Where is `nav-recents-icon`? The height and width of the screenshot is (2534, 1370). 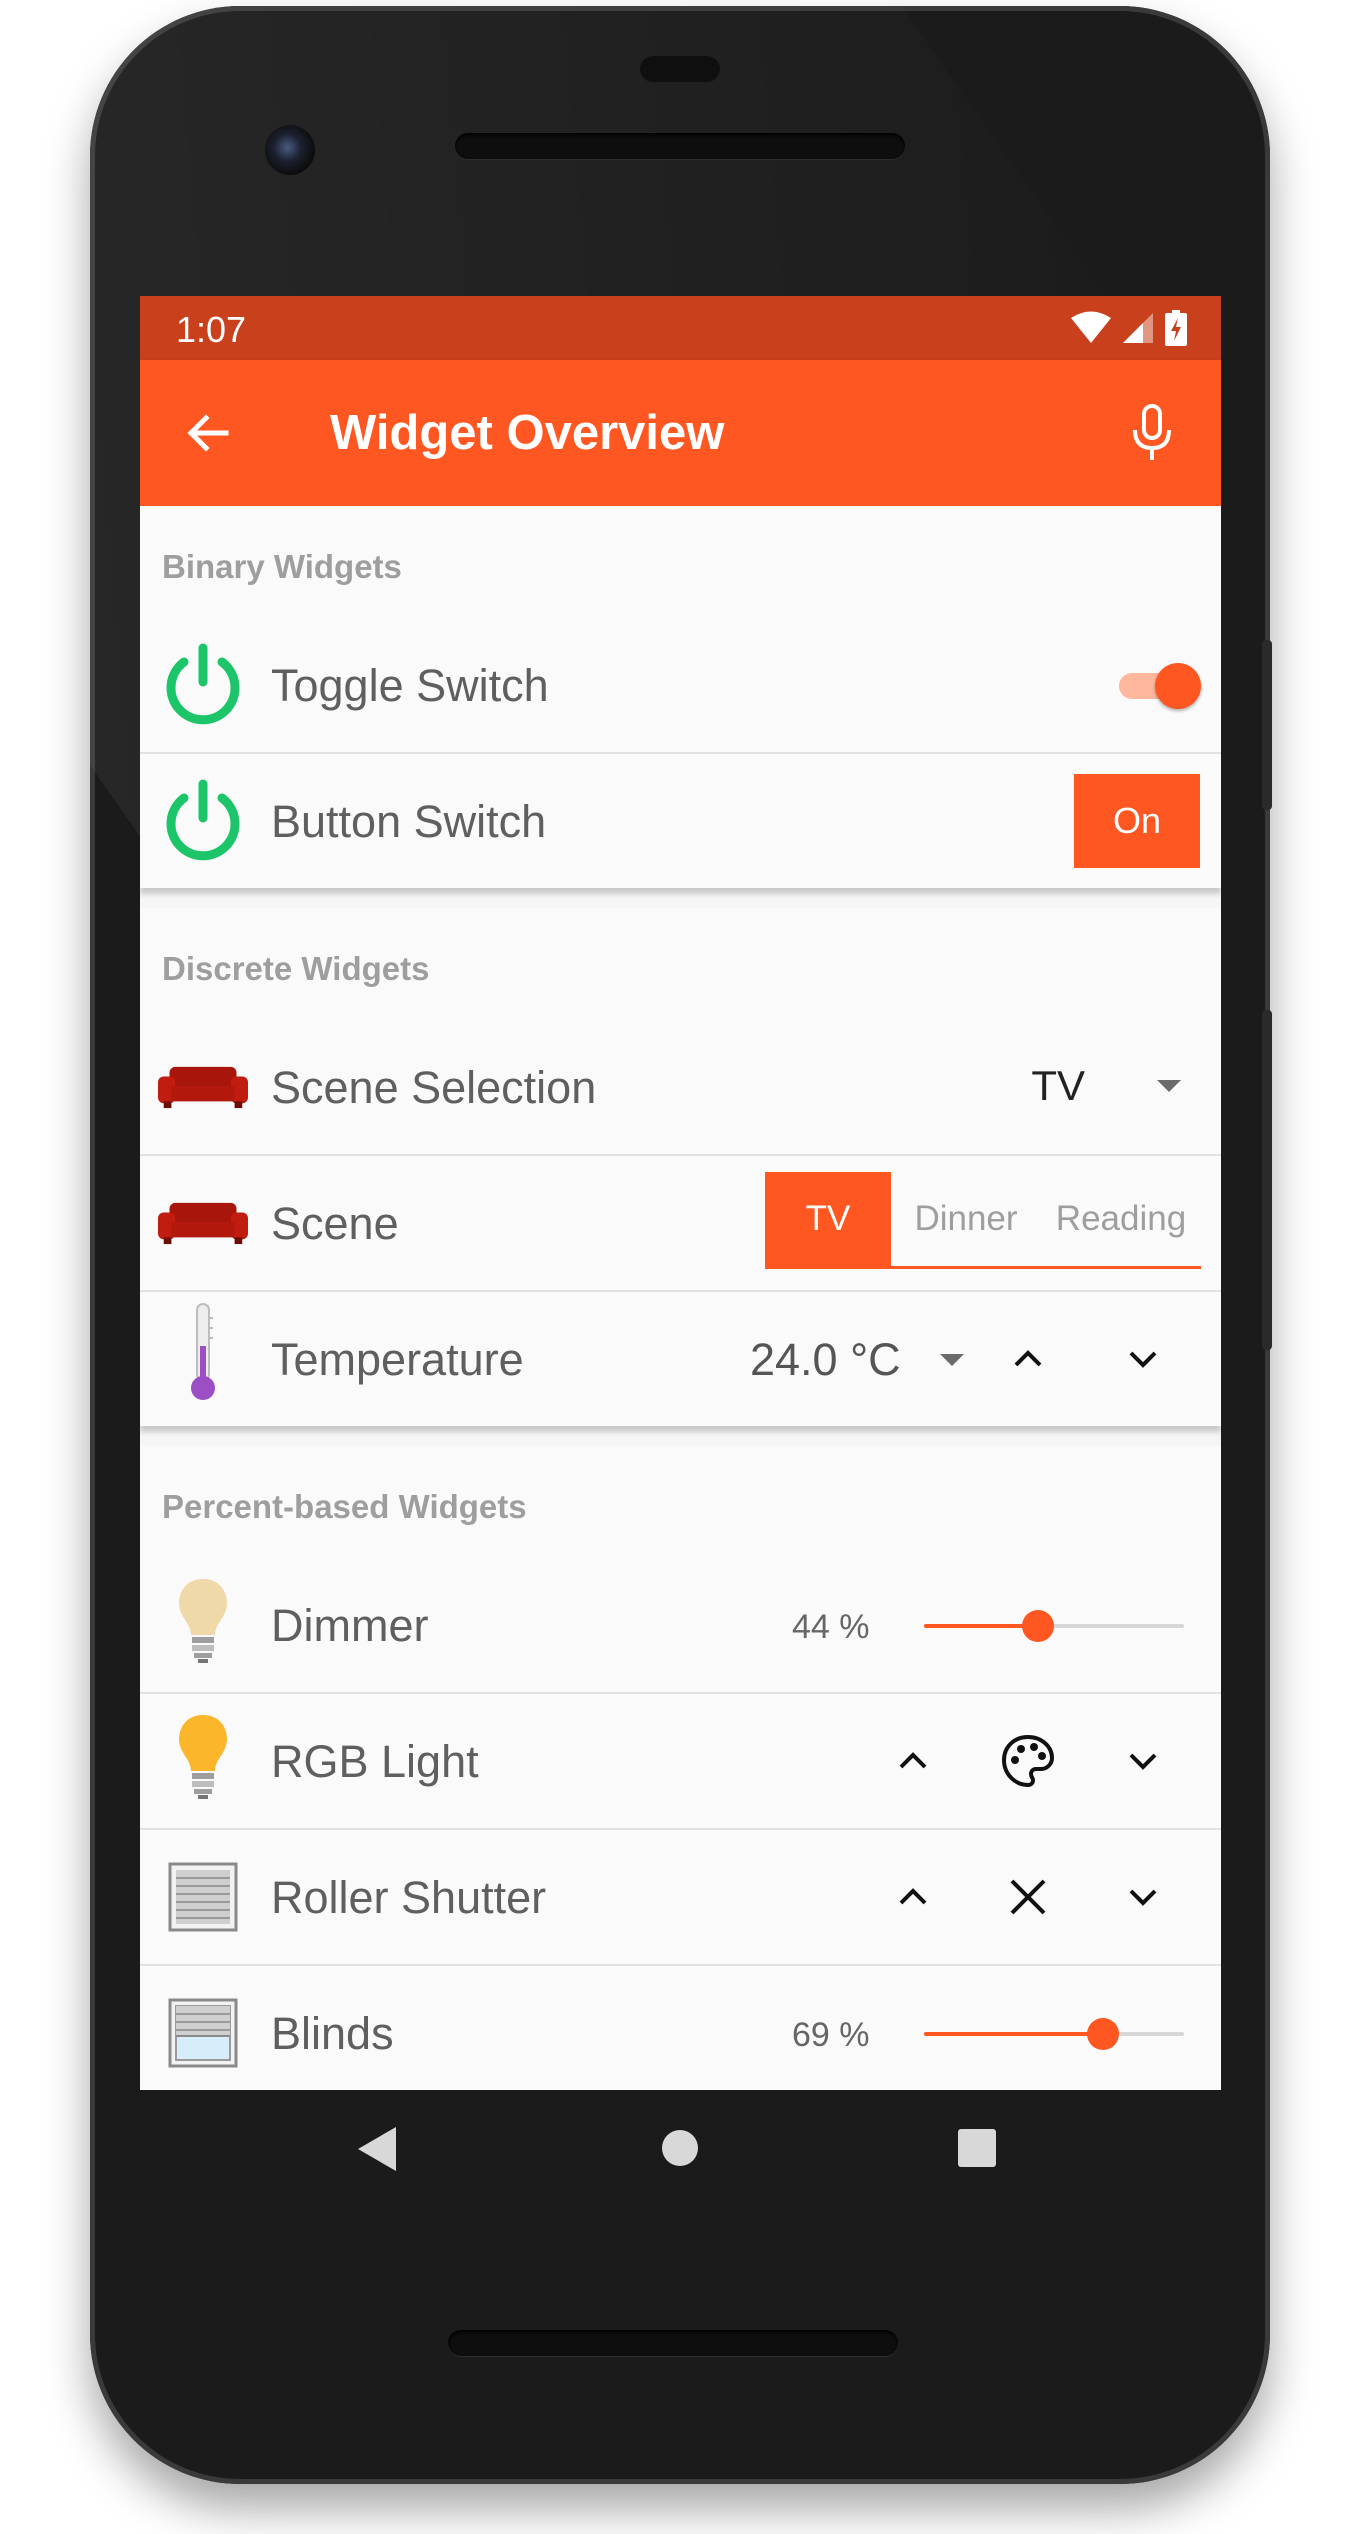 nav-recents-icon is located at coordinates (977, 2148).